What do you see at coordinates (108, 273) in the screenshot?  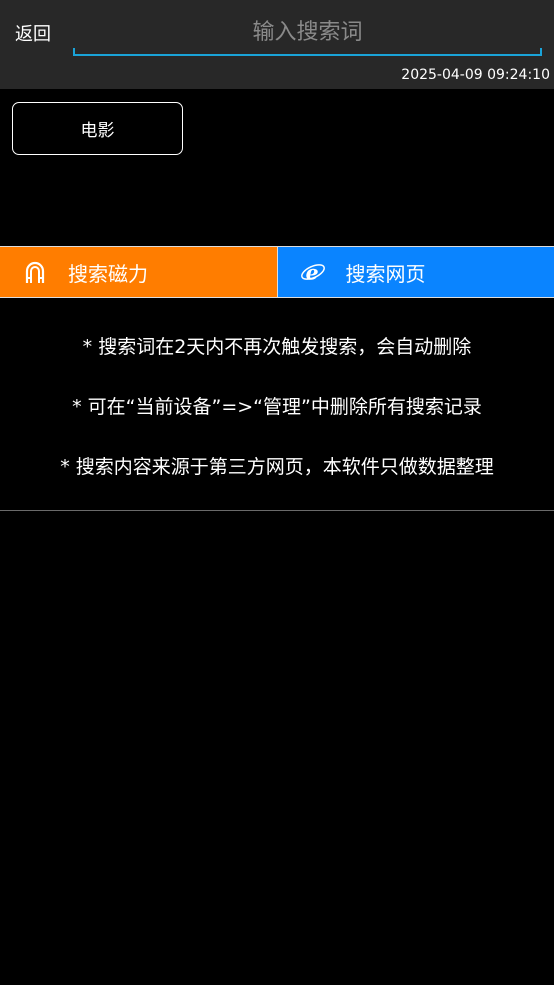 I see `search-magnet-label: 搜索磁力` at bounding box center [108, 273].